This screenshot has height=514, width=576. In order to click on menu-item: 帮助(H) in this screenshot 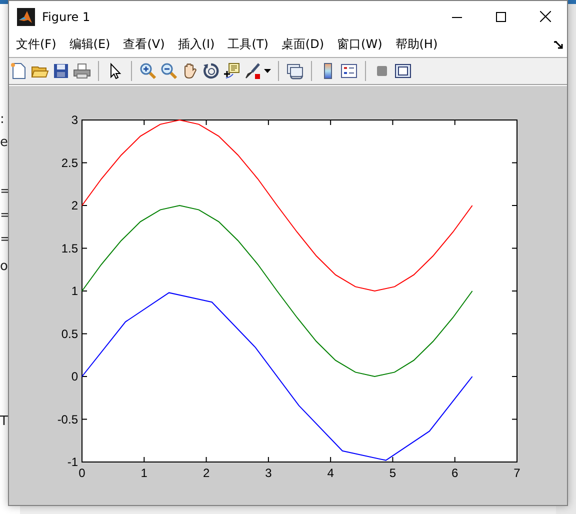, I will do `click(416, 44)`.